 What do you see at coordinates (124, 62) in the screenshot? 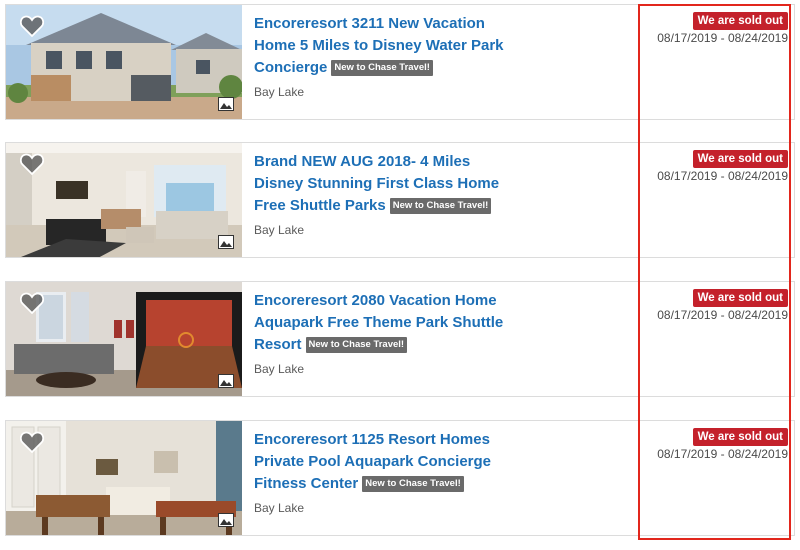
I see `listing-photo-house-exterior` at bounding box center [124, 62].